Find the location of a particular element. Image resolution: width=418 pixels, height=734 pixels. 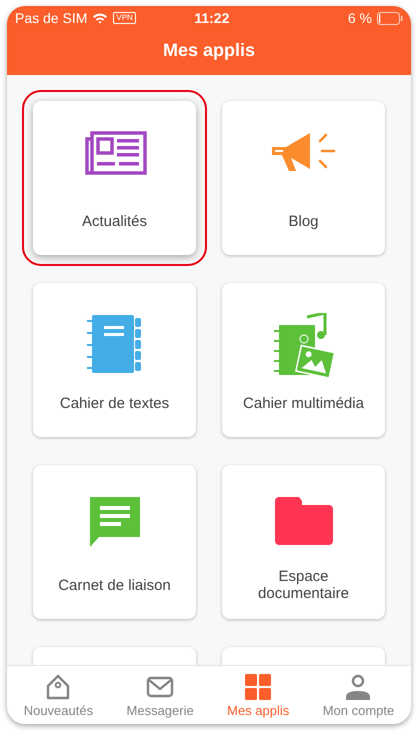

app-card: Blog is located at coordinates (303, 178).